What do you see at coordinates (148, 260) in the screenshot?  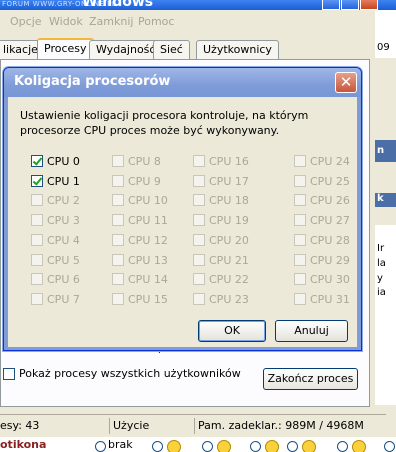 I see `cpu-label: CPU 13` at bounding box center [148, 260].